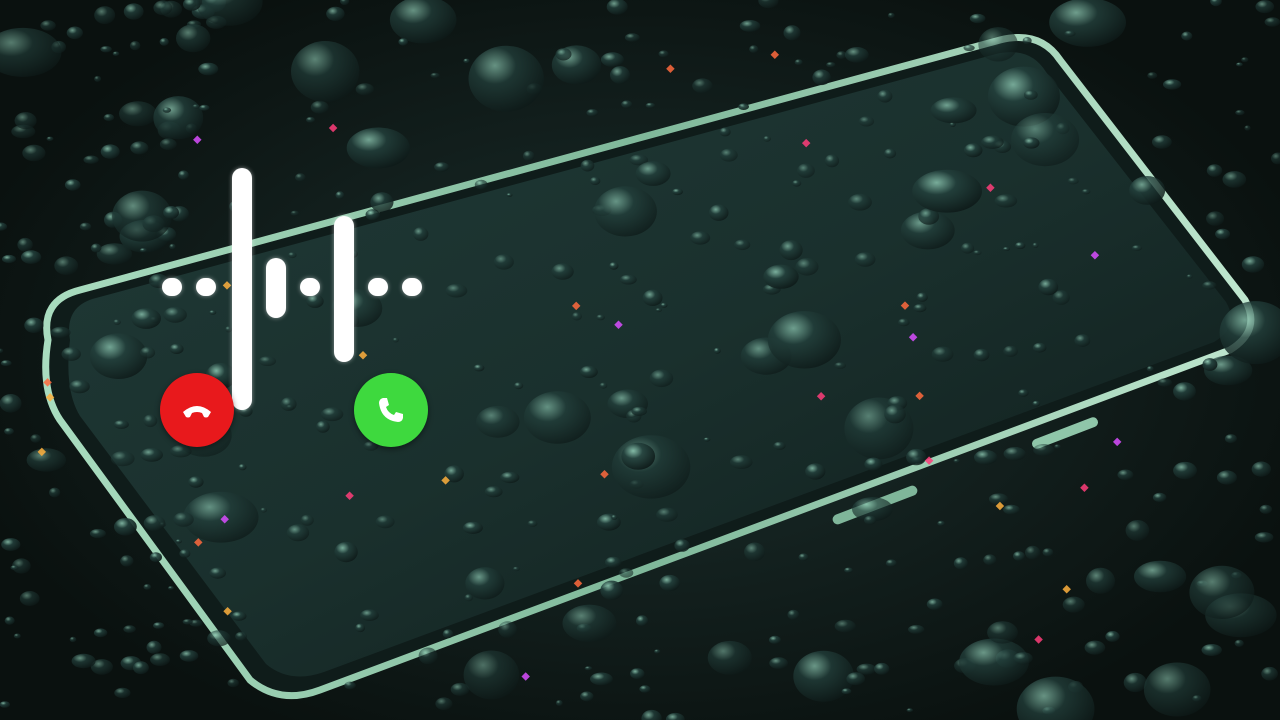 Image resolution: width=1280 pixels, height=720 pixels. Describe the element at coordinates (197, 410) in the screenshot. I see `decline-call-button` at that location.